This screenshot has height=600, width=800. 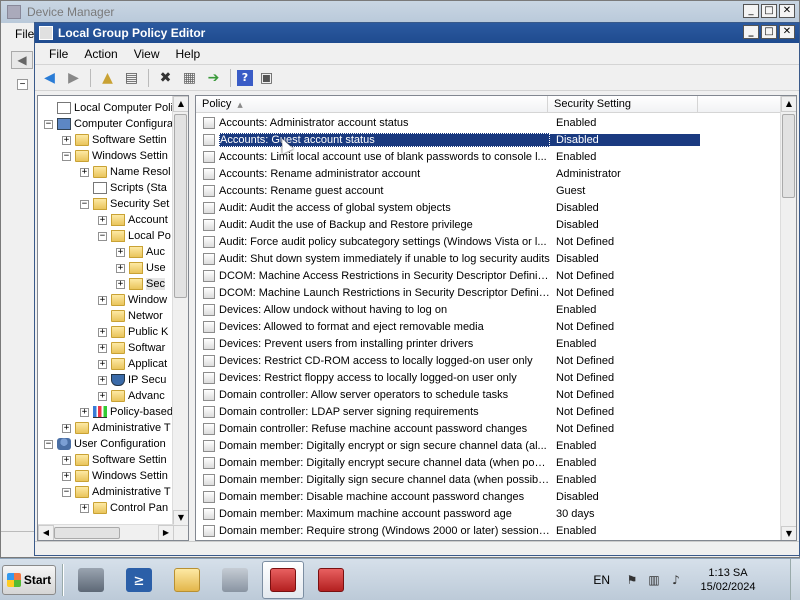 I want to click on list-vertical-scrollbar: ▲ ▼, so click(x=788, y=318).